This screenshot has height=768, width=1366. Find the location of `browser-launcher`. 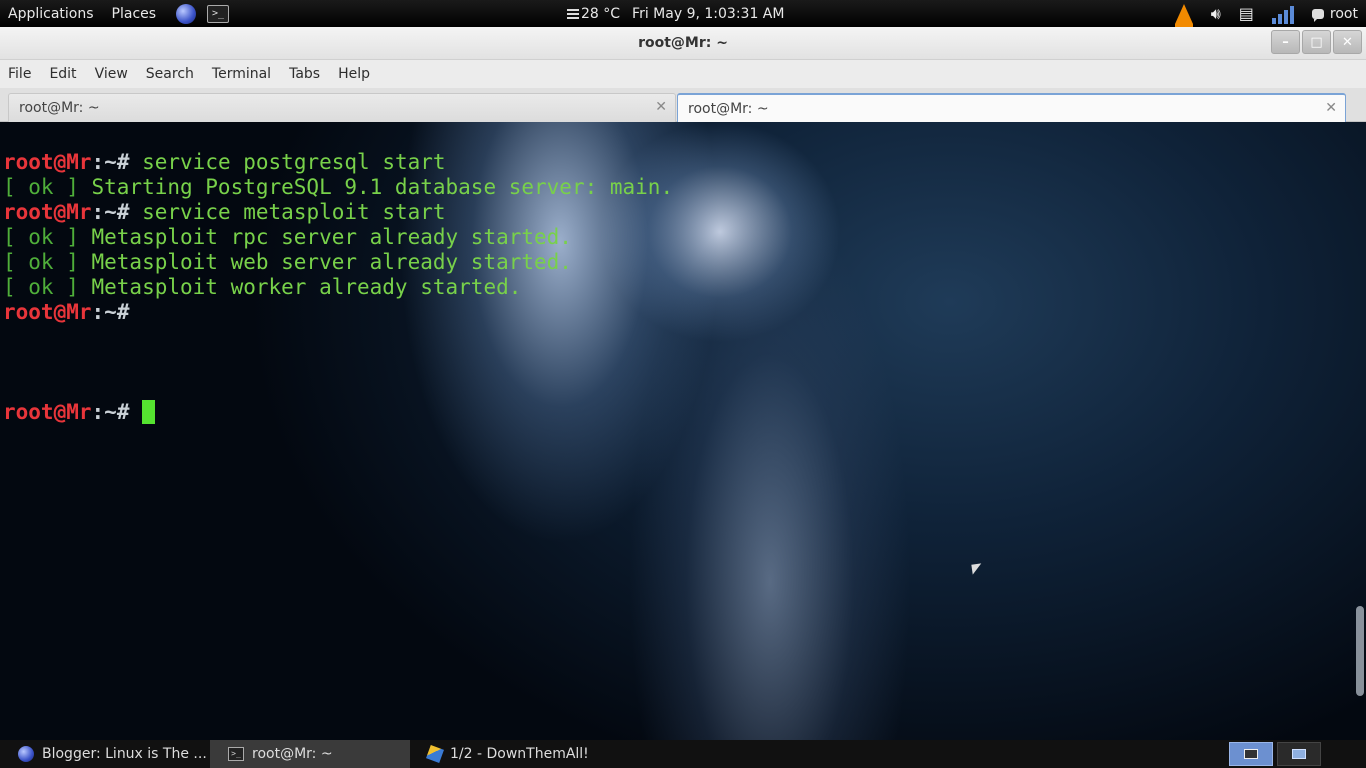

browser-launcher is located at coordinates (186, 13).